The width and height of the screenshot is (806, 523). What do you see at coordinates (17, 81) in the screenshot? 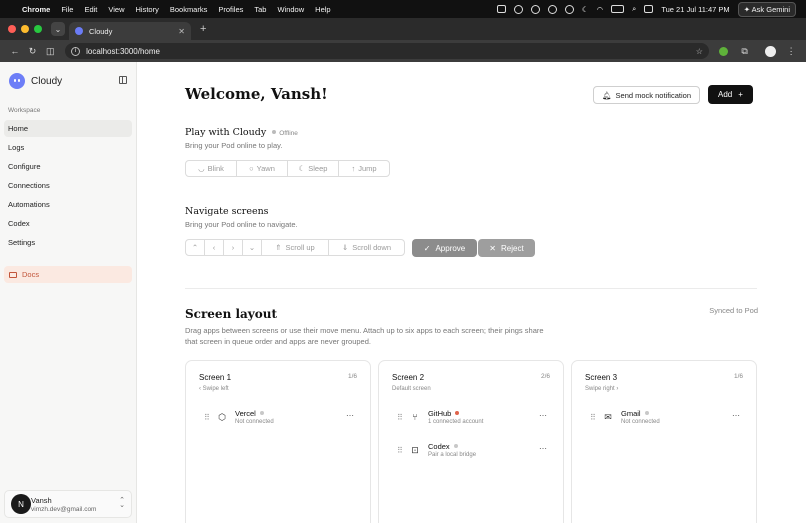
I see `cloudy-logo-icon` at bounding box center [17, 81].